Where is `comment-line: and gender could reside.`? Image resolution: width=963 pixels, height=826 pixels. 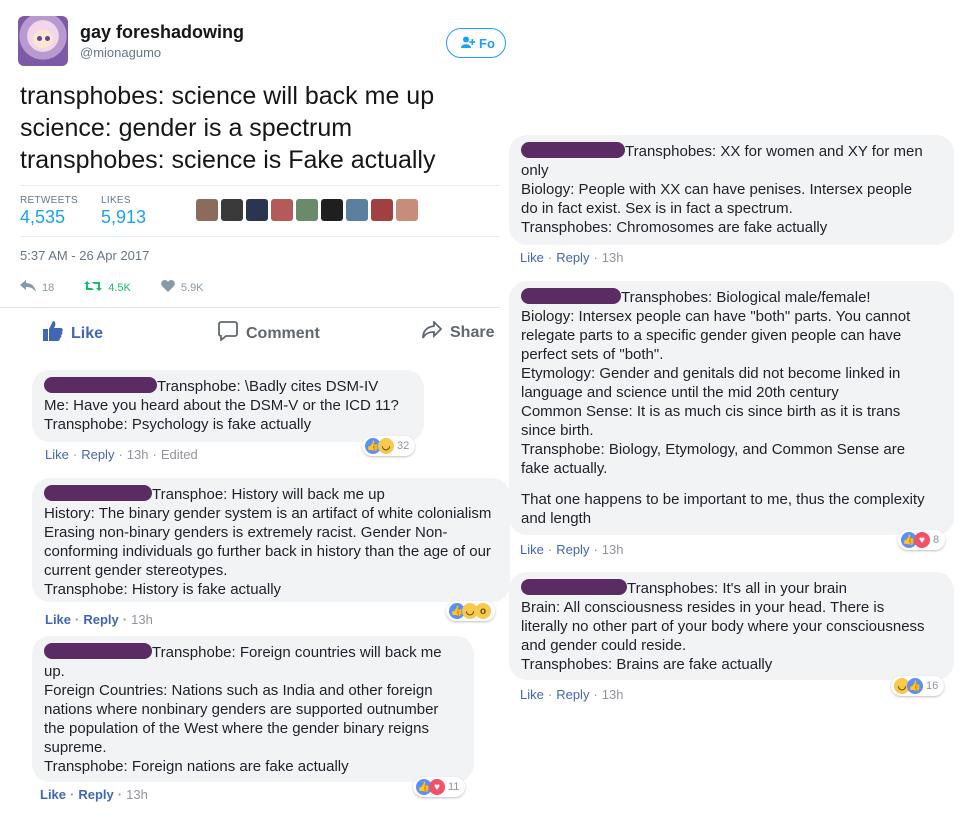 comment-line: and gender could reside. is located at coordinates (604, 645).